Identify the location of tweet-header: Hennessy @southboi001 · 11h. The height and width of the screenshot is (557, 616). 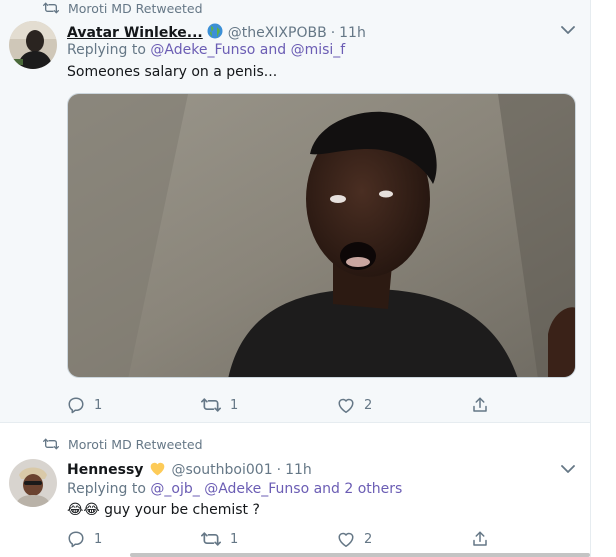
(189, 469).